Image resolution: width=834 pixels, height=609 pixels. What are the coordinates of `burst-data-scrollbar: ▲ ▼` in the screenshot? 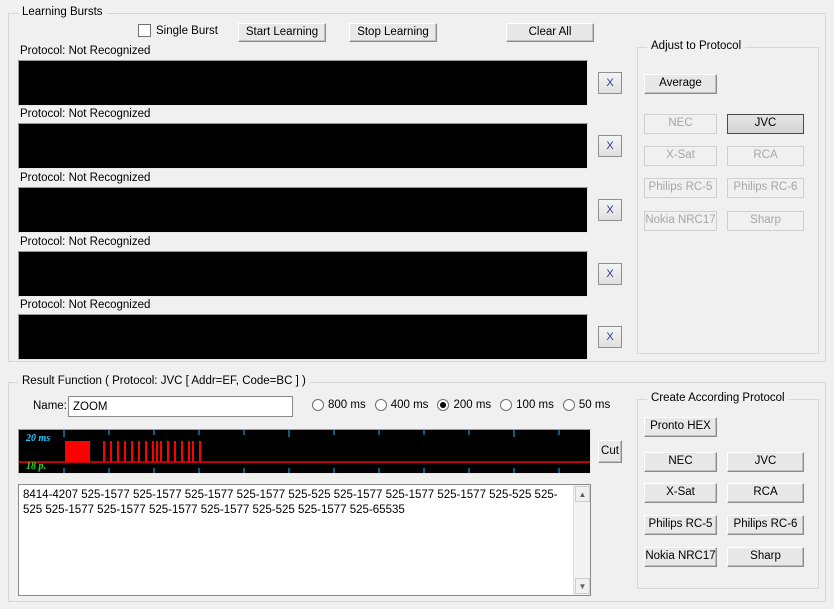 It's located at (581, 540).